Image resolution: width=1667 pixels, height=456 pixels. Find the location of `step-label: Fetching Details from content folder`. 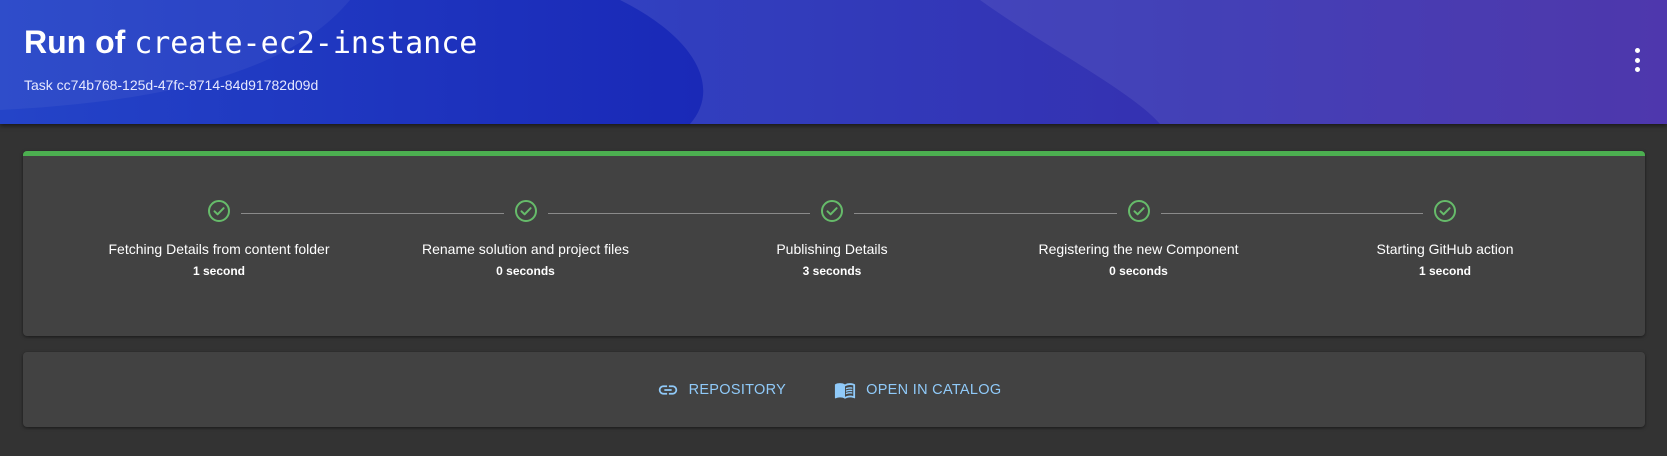

step-label: Fetching Details from content folder is located at coordinates (219, 249).